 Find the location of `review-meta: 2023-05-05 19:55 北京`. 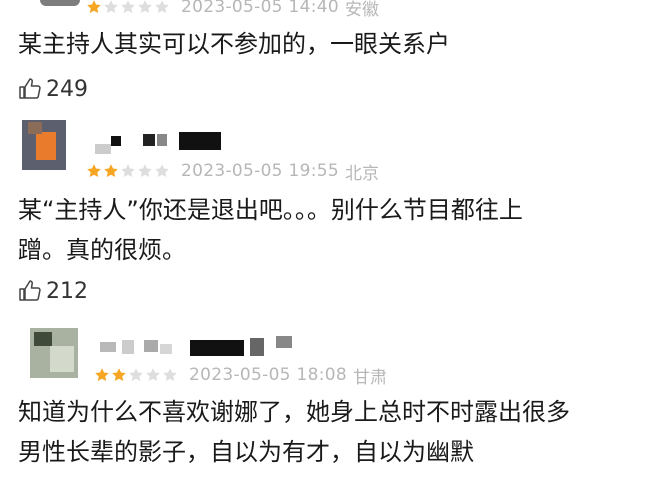

review-meta: 2023-05-05 19:55 北京 is located at coordinates (232, 172).